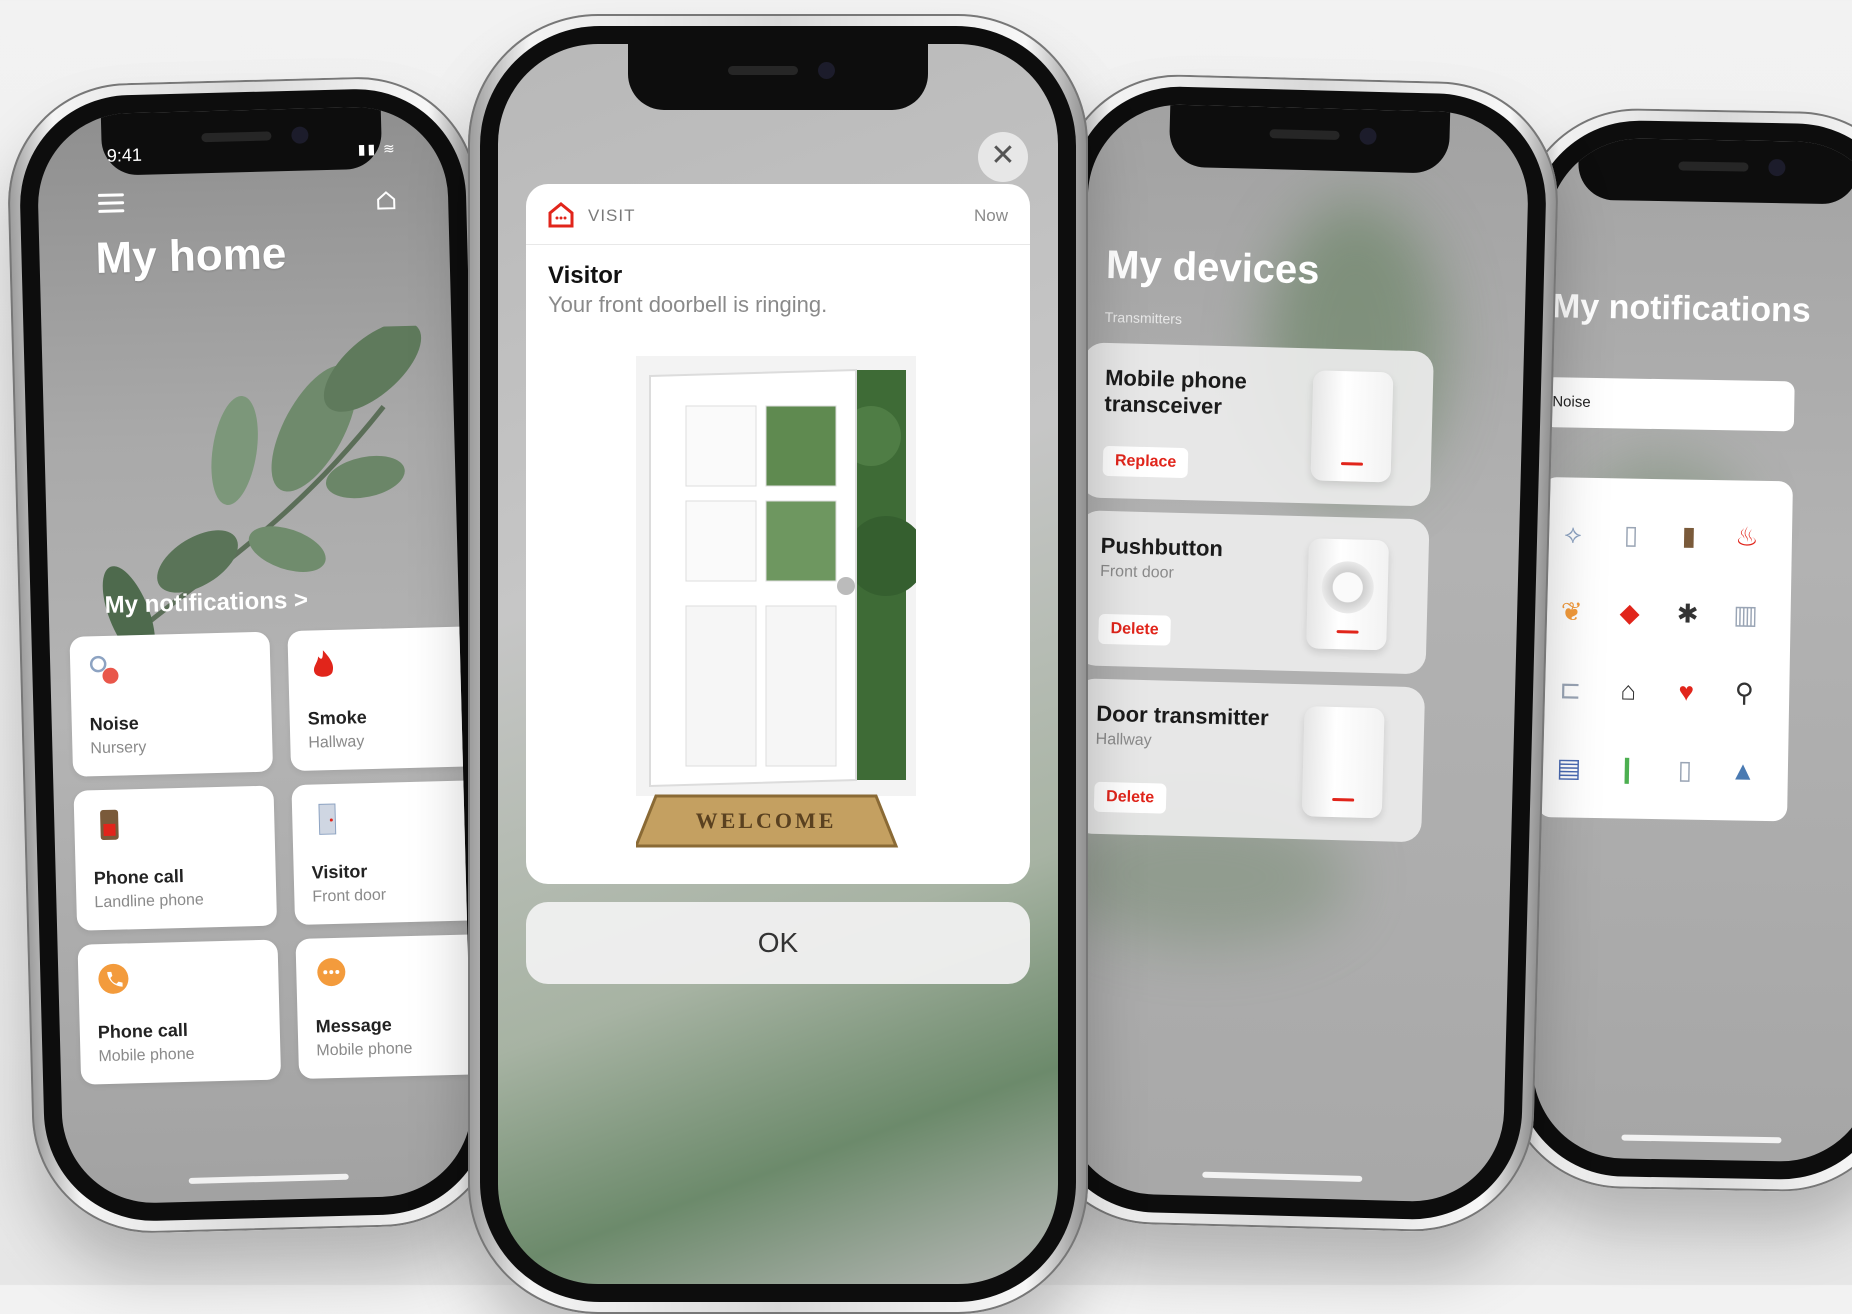 This screenshot has width=1852, height=1314. What do you see at coordinates (561, 215) in the screenshot?
I see `app-logo-icon` at bounding box center [561, 215].